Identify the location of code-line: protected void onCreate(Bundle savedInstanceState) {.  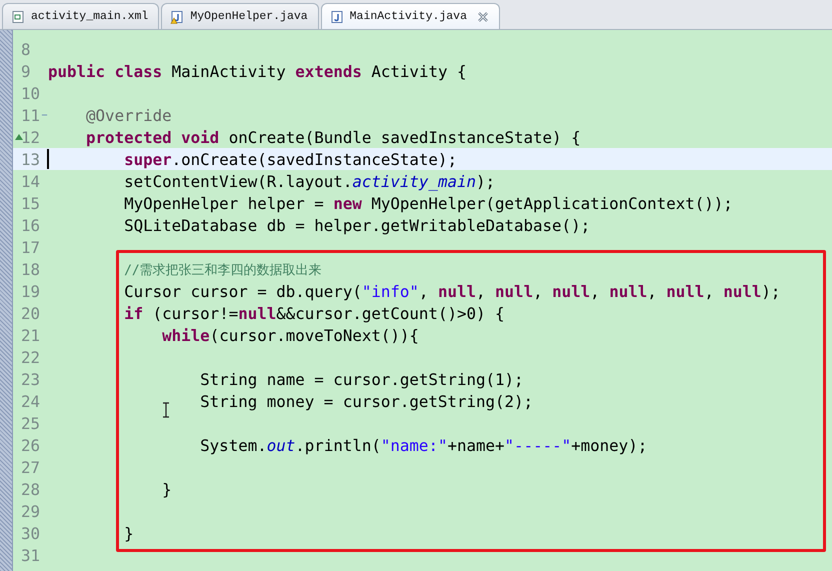
(333, 137).